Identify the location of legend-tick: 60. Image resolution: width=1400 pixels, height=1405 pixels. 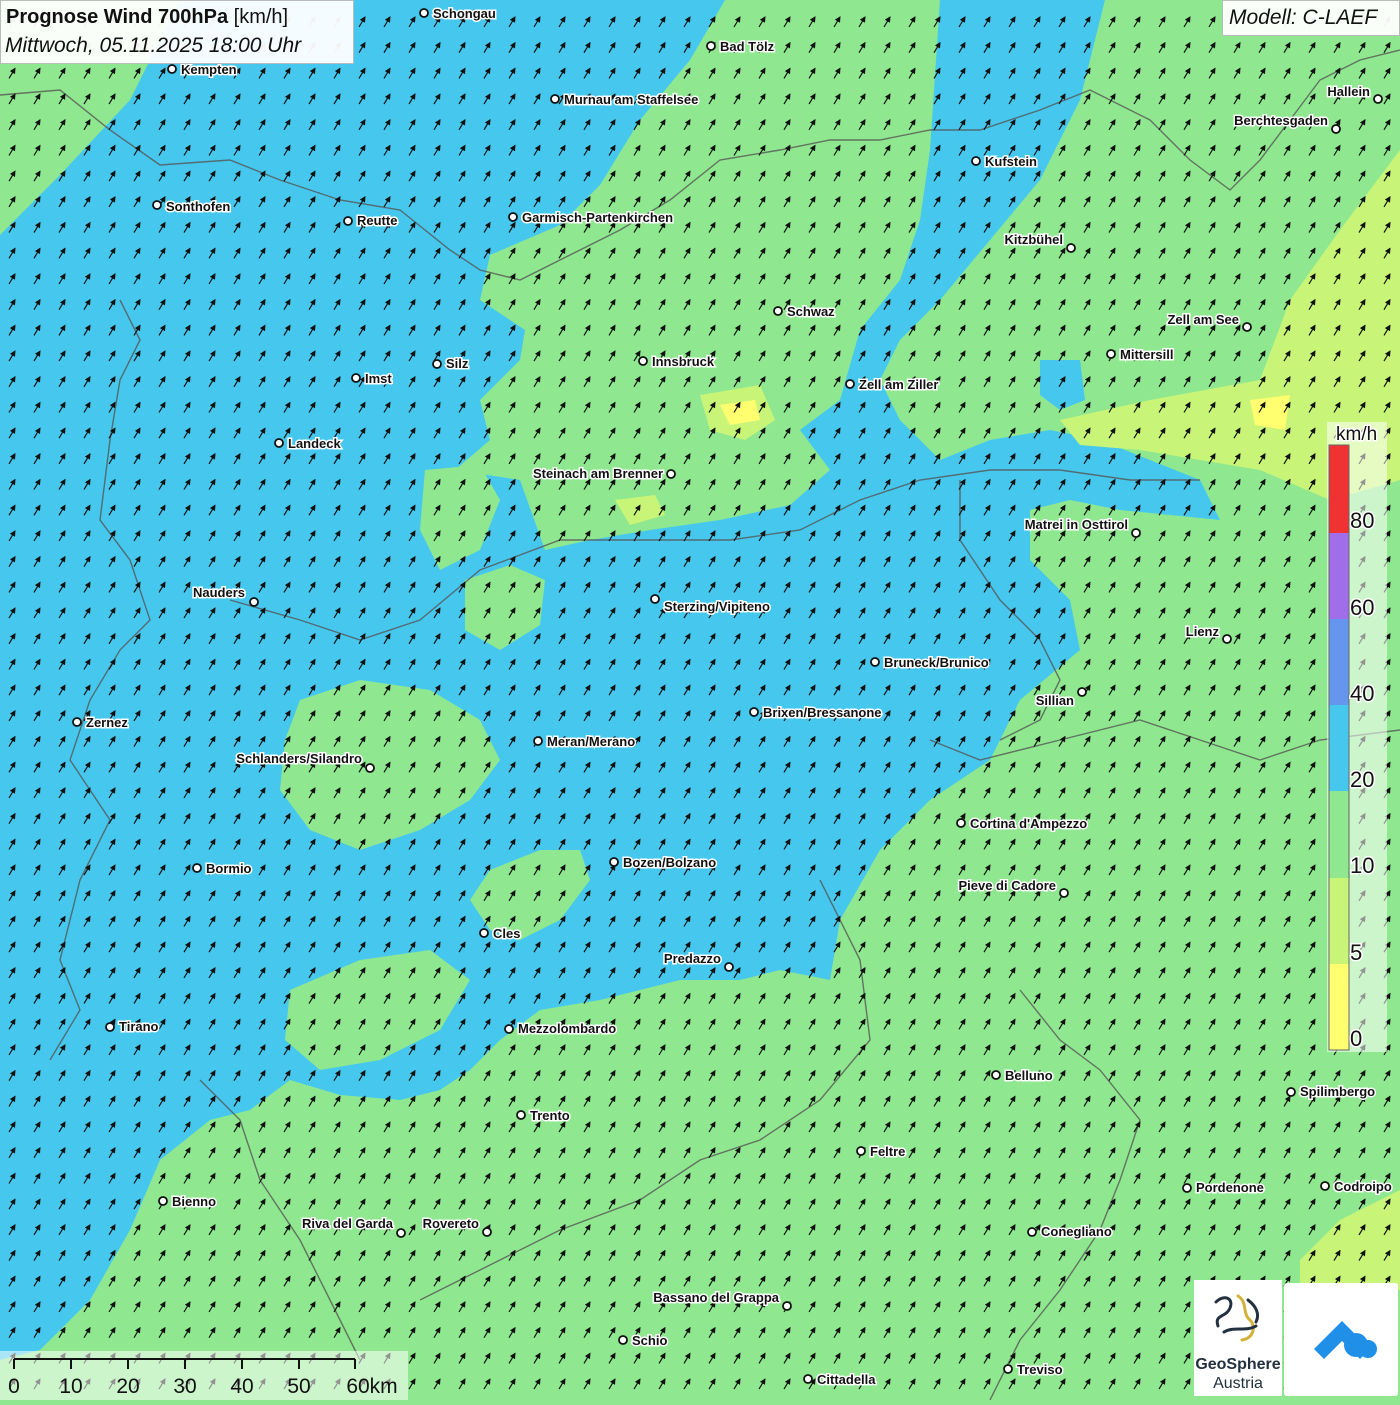
(1362, 607).